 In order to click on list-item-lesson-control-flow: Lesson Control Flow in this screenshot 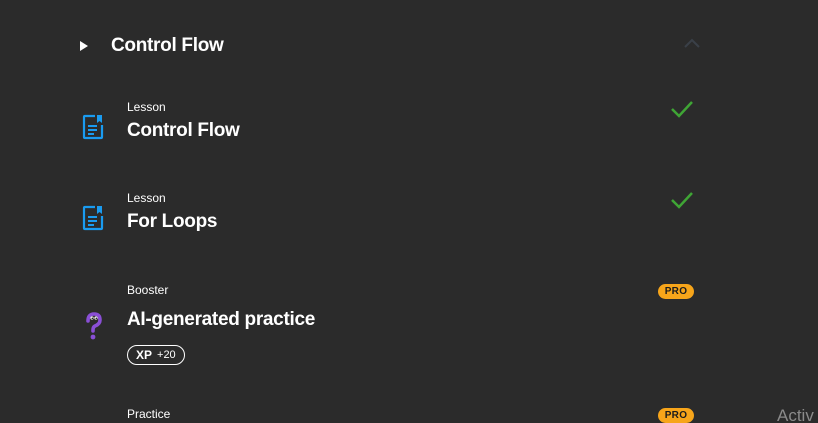, I will do `click(390, 130)`.